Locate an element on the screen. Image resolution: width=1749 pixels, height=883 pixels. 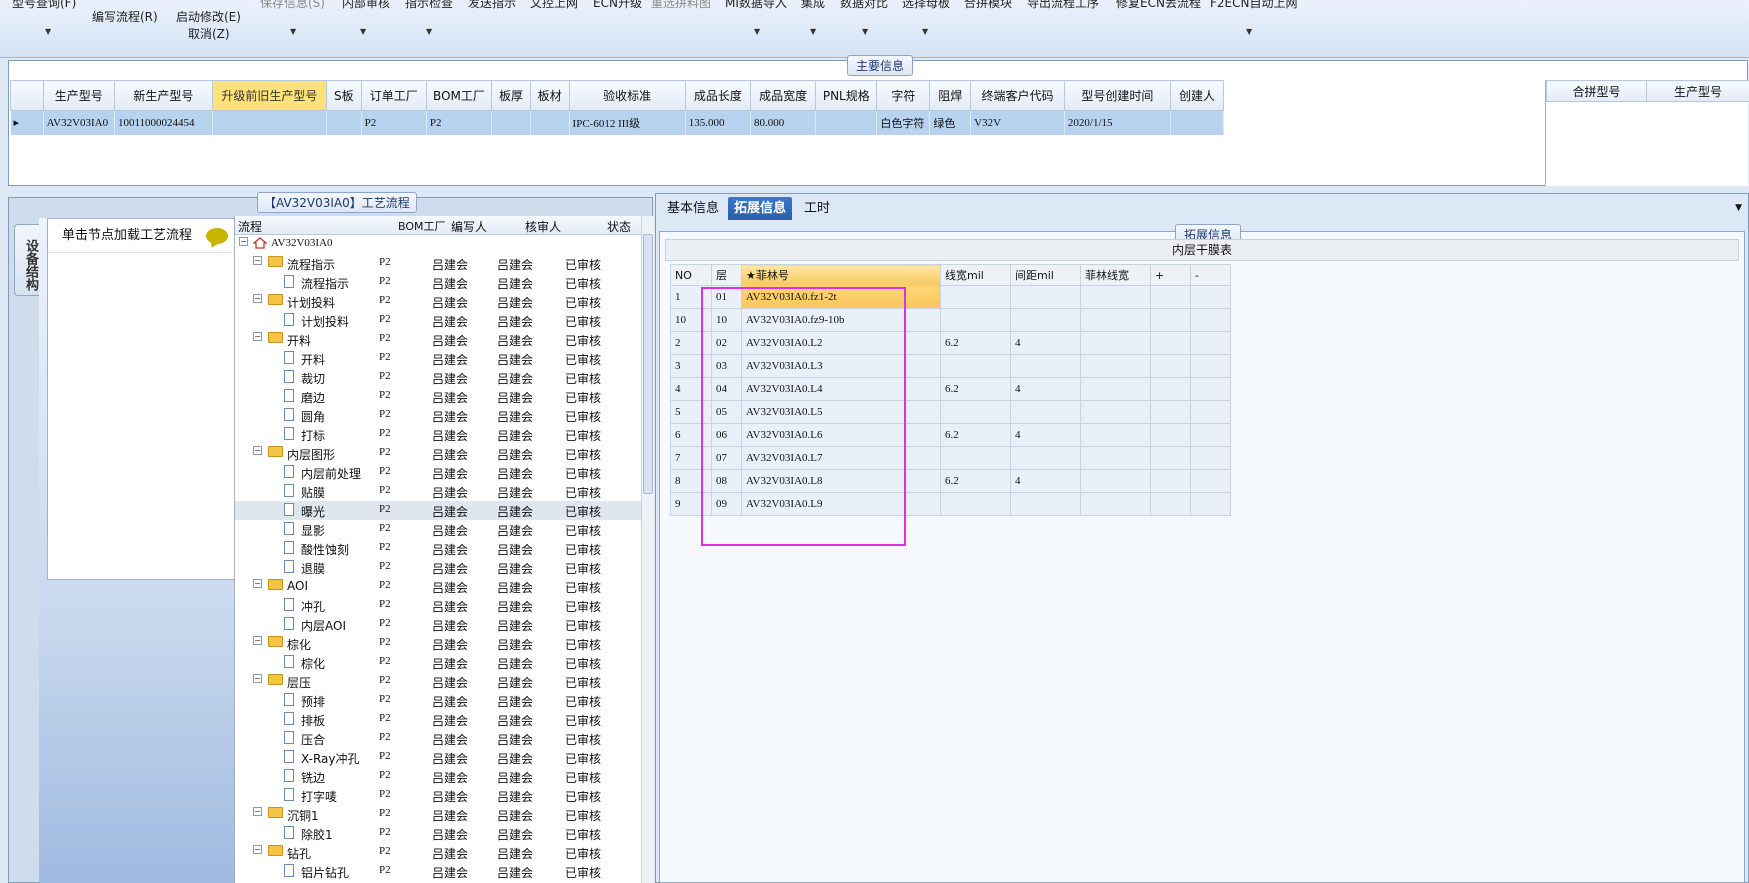
col-length: 成品长度 is located at coordinates (717, 95).